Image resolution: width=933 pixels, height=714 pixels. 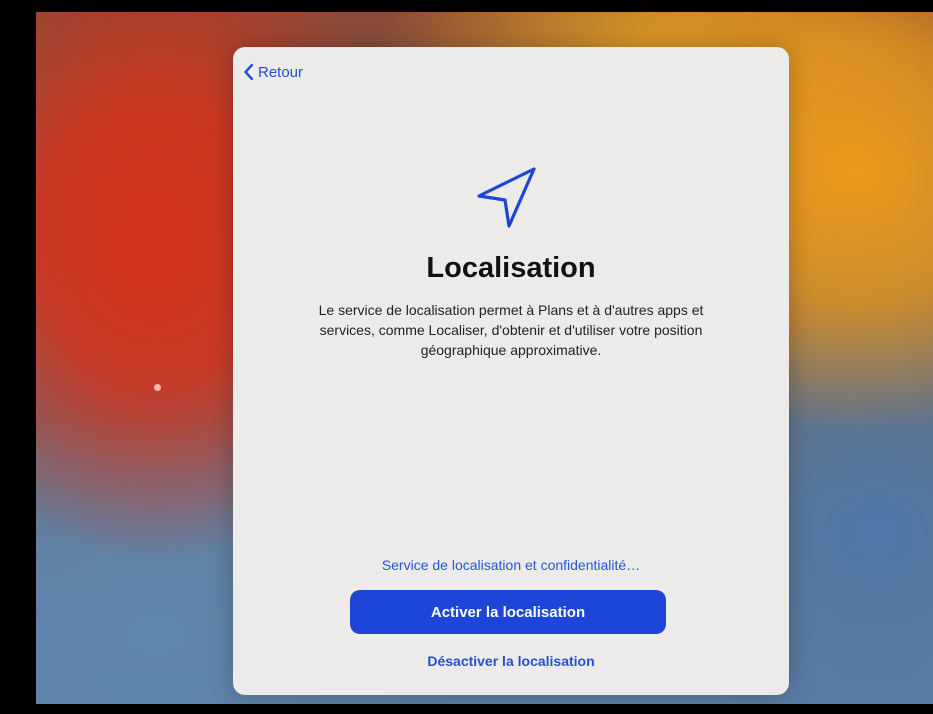 What do you see at coordinates (511, 661) in the screenshot?
I see `disable-location-button: Désactiver la localisation` at bounding box center [511, 661].